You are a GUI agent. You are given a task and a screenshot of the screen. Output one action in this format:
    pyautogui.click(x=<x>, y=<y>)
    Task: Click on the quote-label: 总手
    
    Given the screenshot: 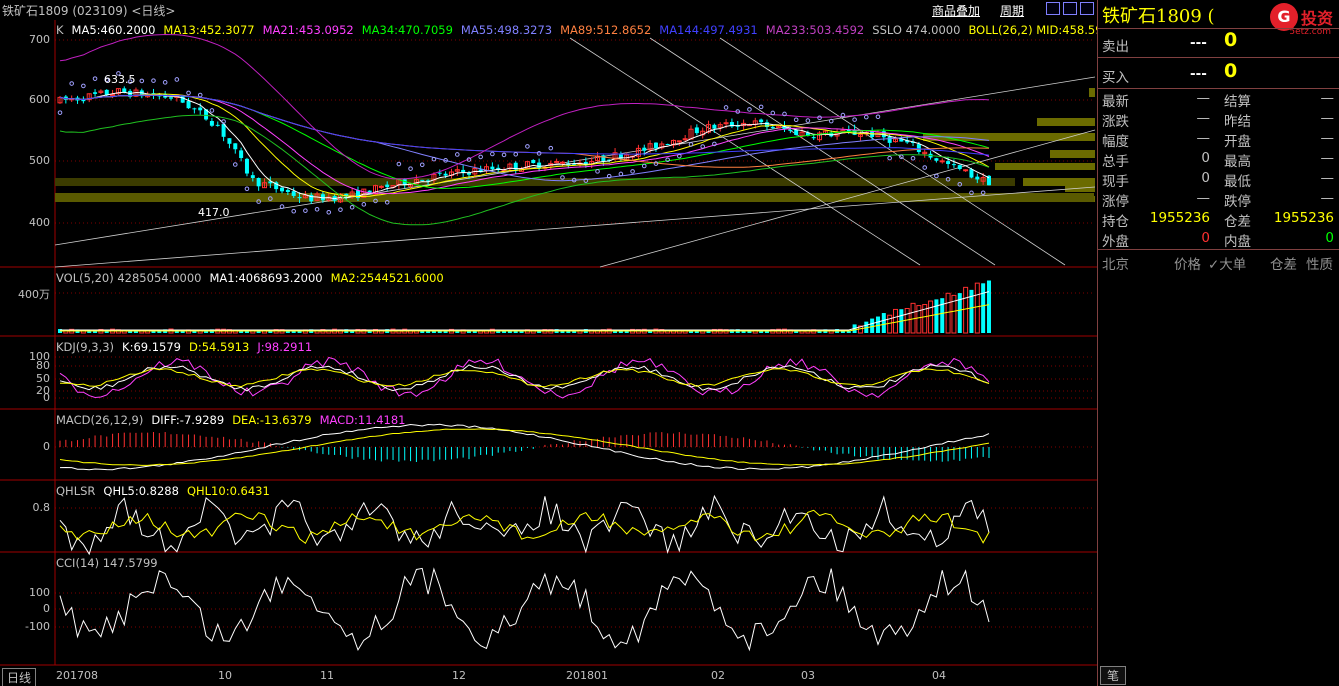 What is the action you would take?
    pyautogui.click(x=1115, y=162)
    